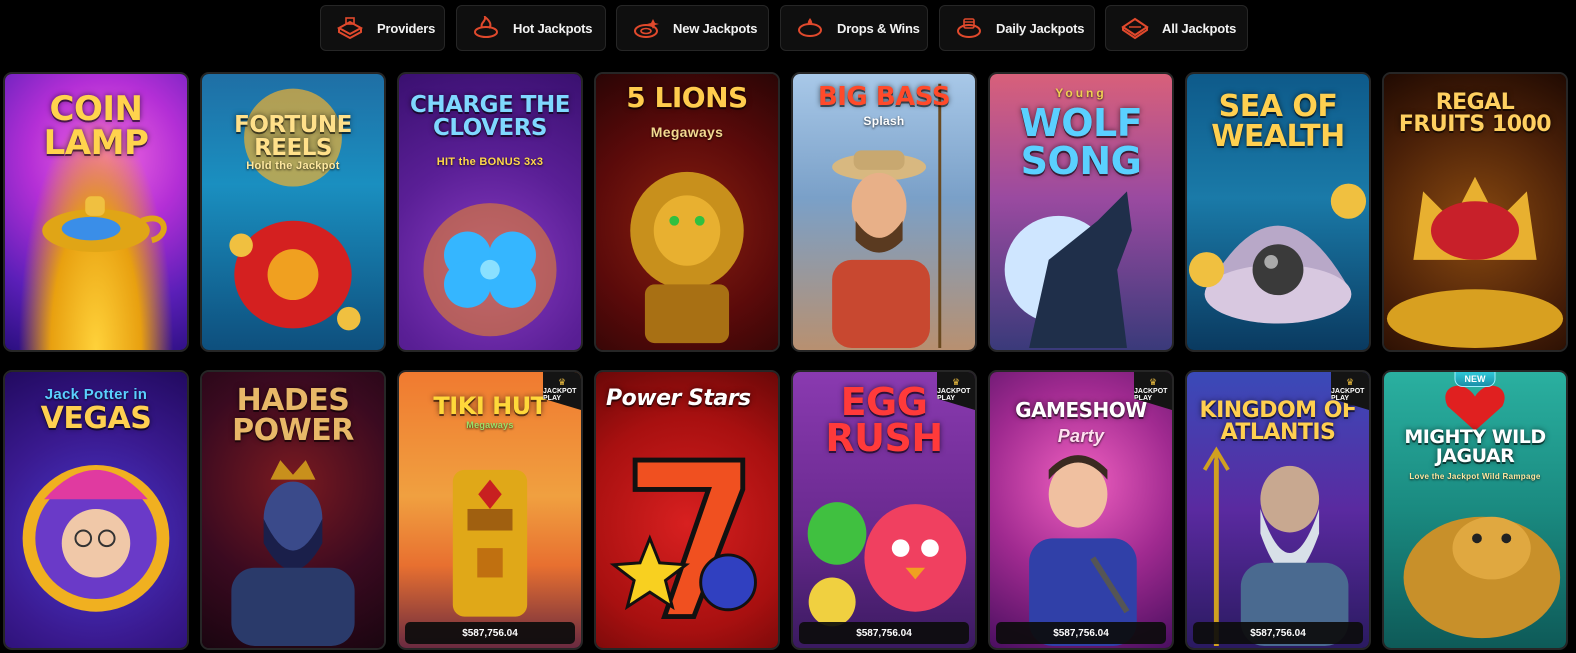 This screenshot has width=1576, height=653. I want to click on tab-label: New Jackpots, so click(715, 28).